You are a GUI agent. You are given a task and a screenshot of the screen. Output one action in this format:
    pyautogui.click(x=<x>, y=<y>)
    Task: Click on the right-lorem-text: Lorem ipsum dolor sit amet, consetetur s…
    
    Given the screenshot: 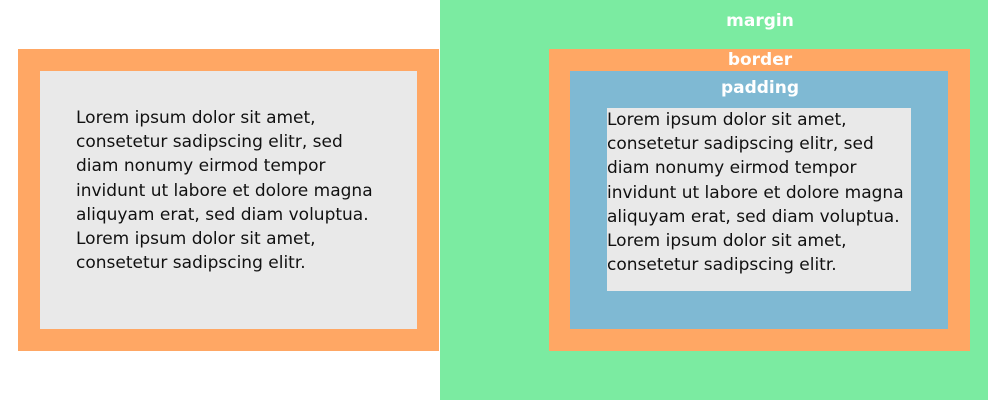 What is the action you would take?
    pyautogui.click(x=755, y=193)
    